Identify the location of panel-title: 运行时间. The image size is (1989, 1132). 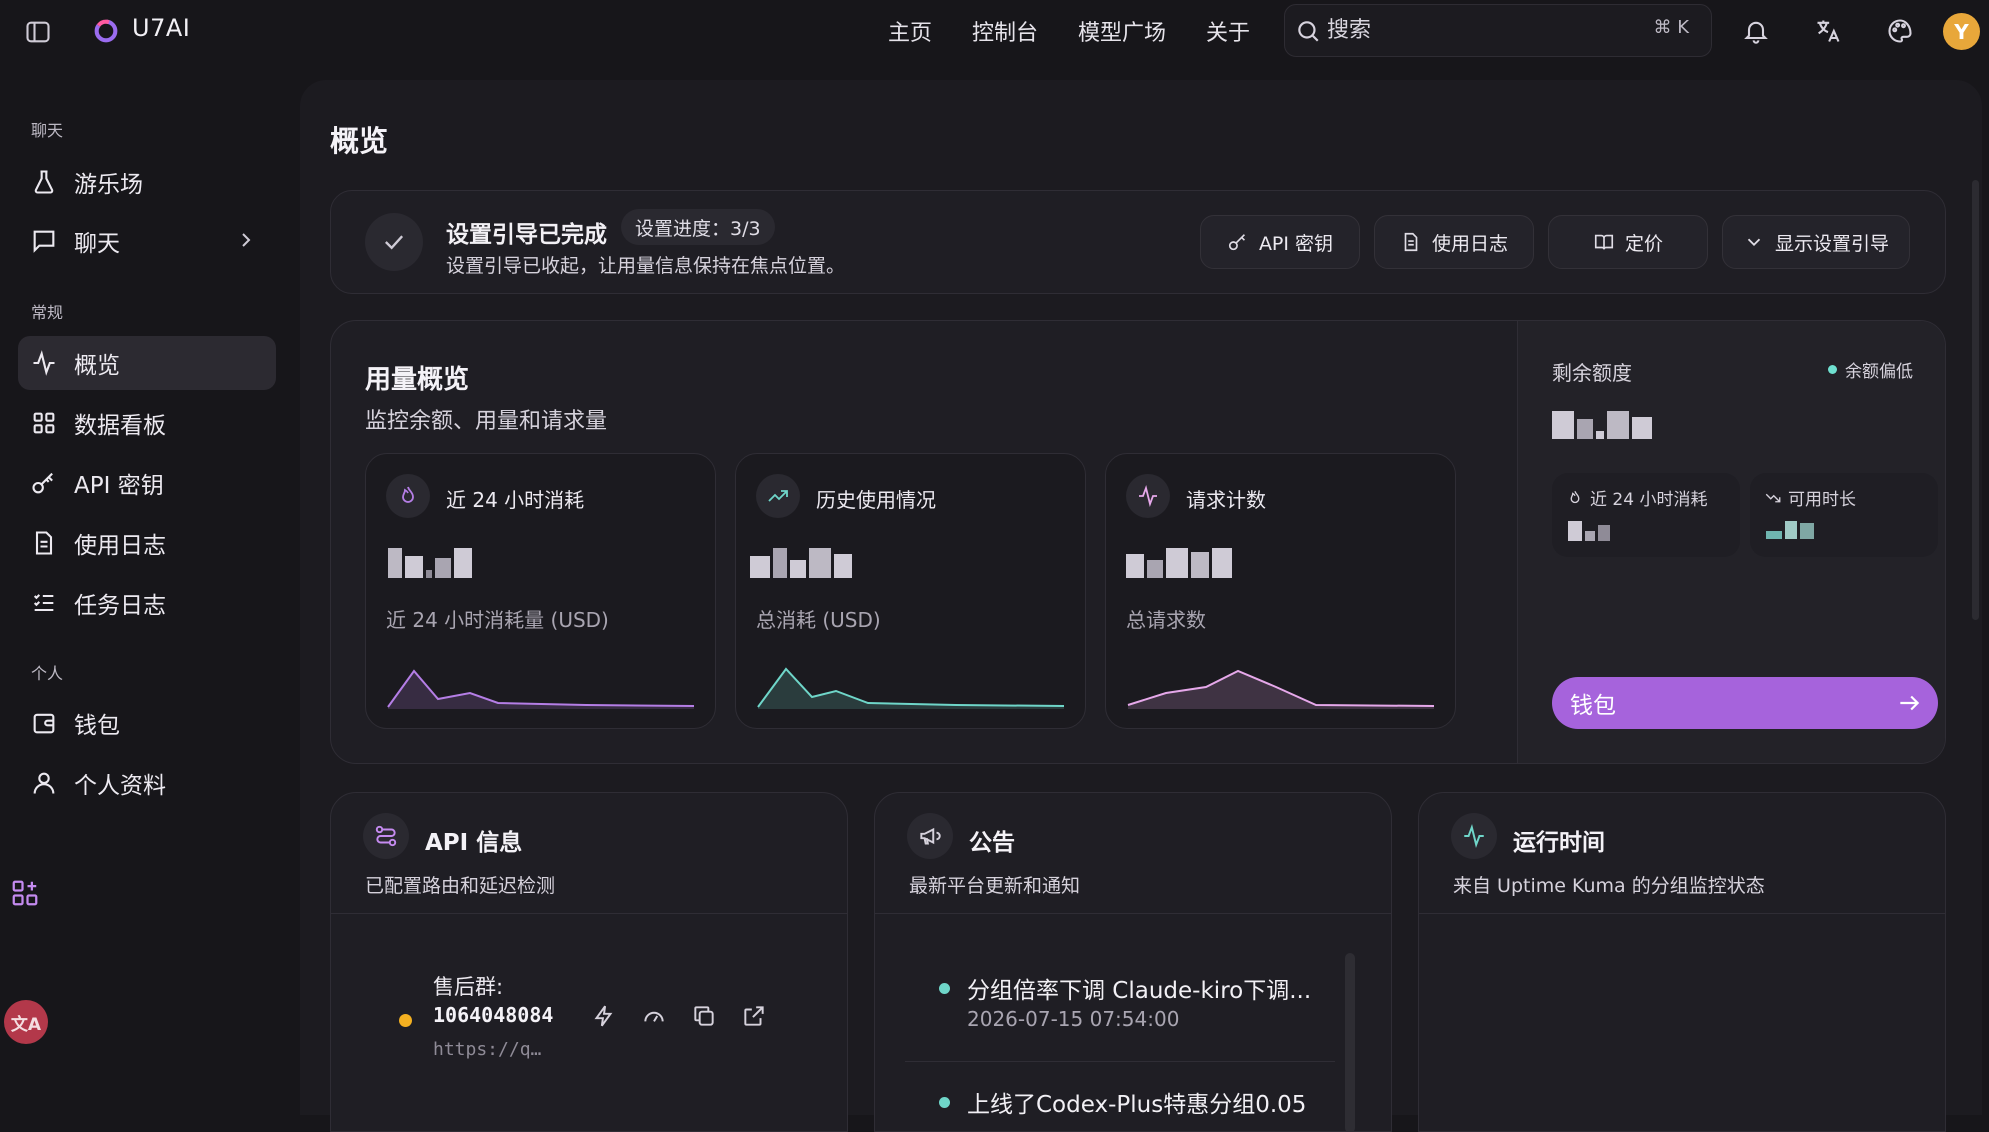
(1559, 843).